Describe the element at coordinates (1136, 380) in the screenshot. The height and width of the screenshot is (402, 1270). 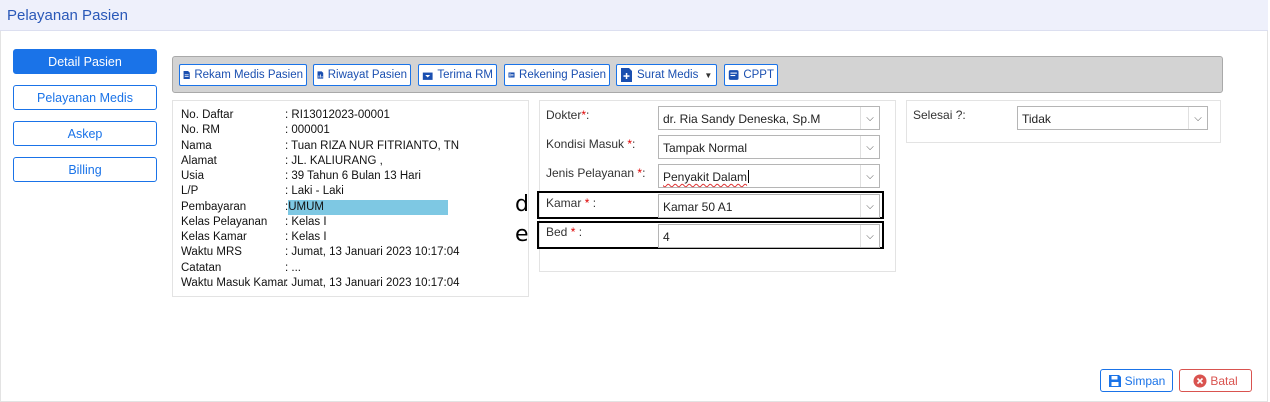
I see `save-button: Simpan` at that location.